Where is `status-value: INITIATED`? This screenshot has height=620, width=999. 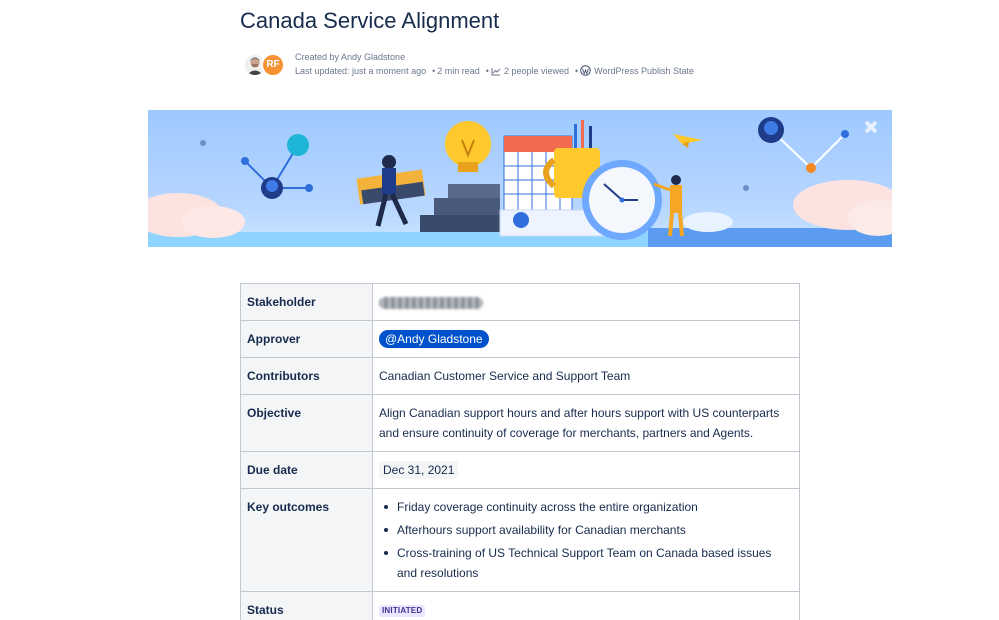
status-value: INITIATED is located at coordinates (586, 605).